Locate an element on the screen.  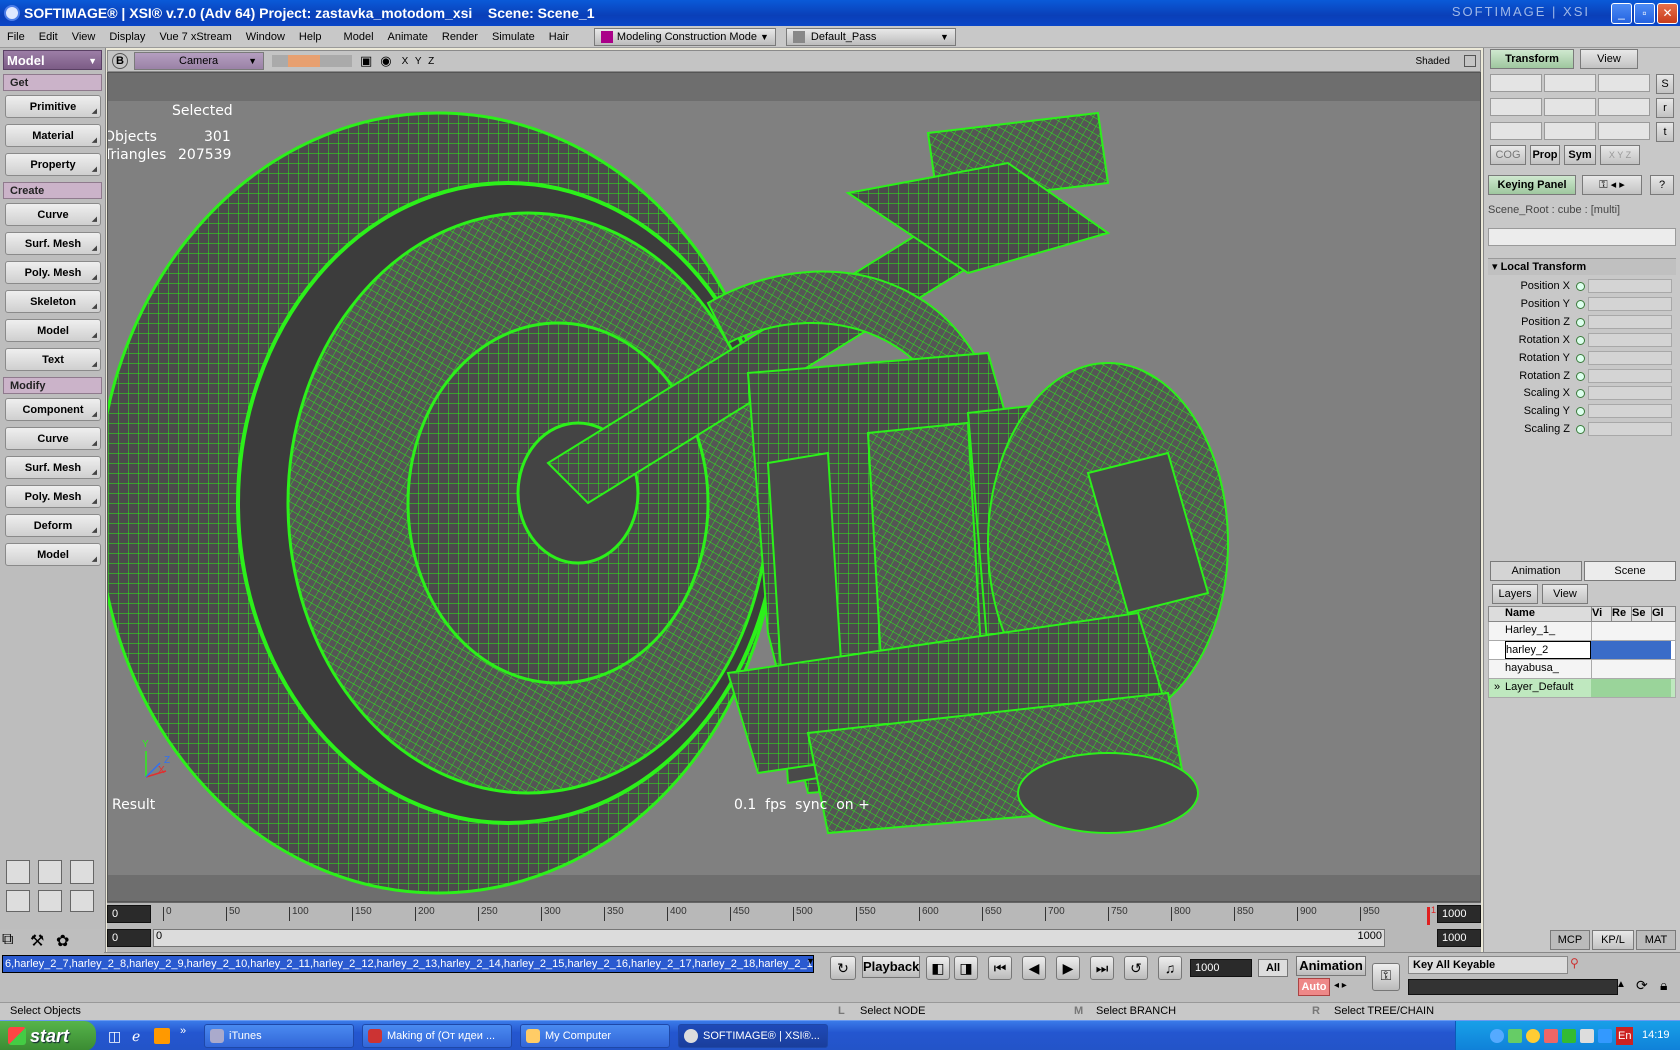
layer-row: Harley_1_ is located at coordinates (1582, 631).